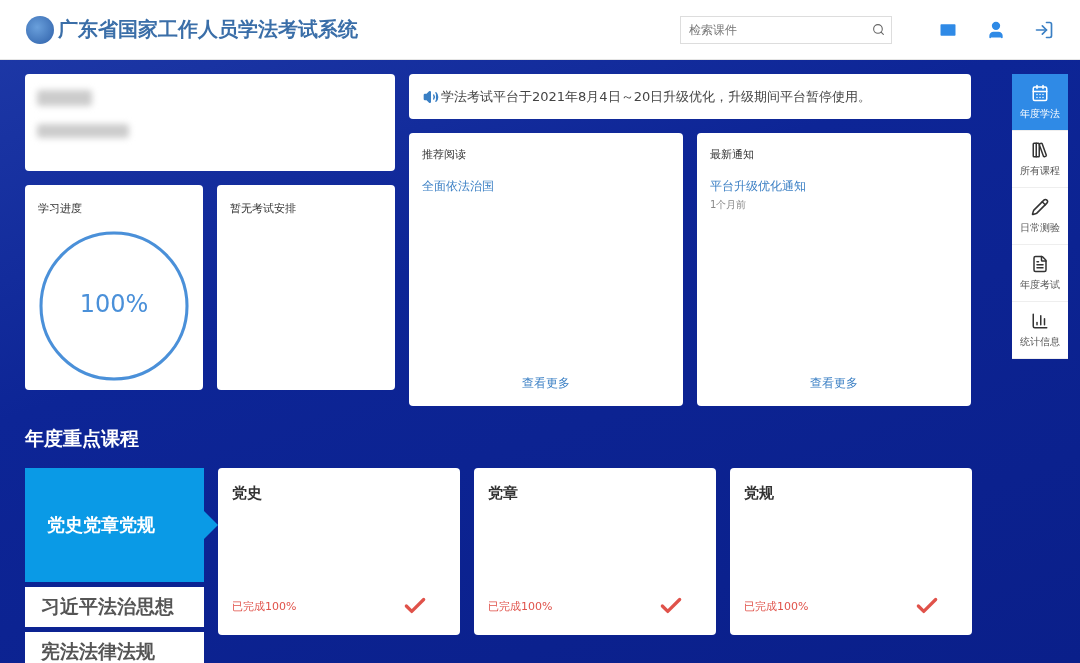 The image size is (1080, 663). I want to click on calendar-icon, so click(1040, 92).